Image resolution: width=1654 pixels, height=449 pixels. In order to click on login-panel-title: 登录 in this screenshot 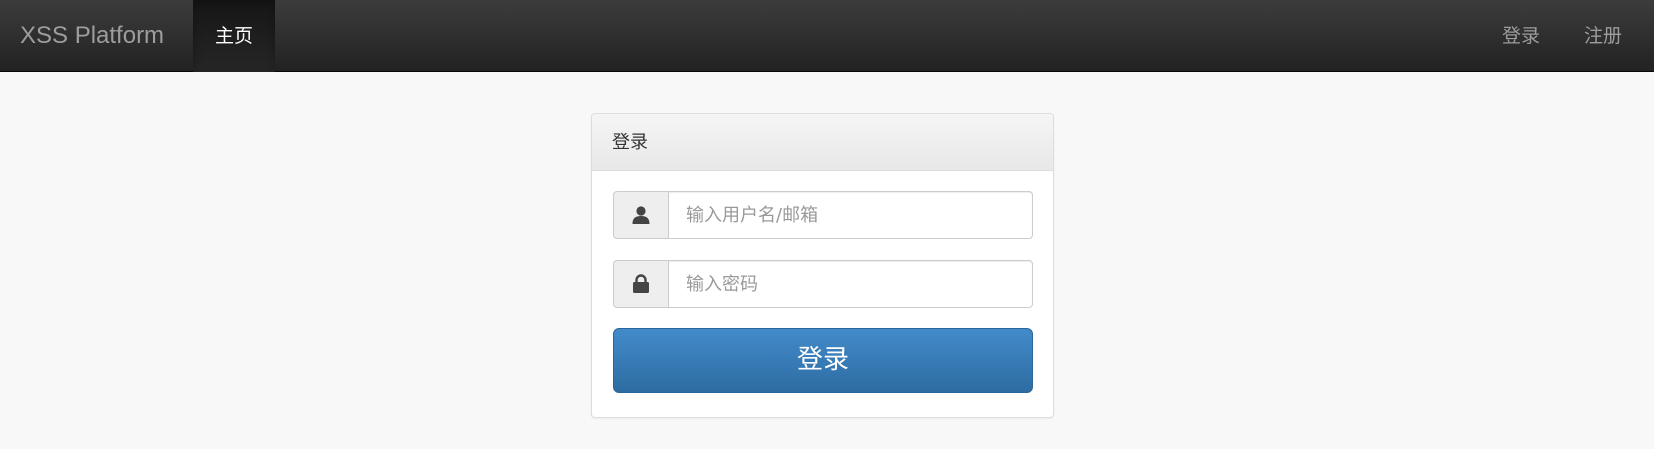, I will do `click(822, 142)`.